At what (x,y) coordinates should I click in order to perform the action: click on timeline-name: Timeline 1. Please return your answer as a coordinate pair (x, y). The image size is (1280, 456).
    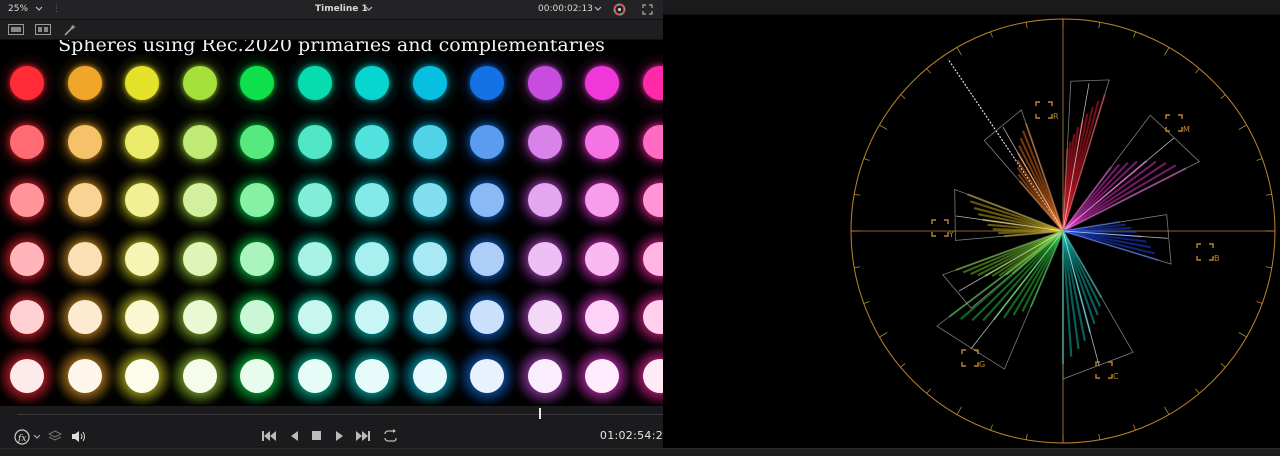
    Looking at the image, I should click on (341, 9).